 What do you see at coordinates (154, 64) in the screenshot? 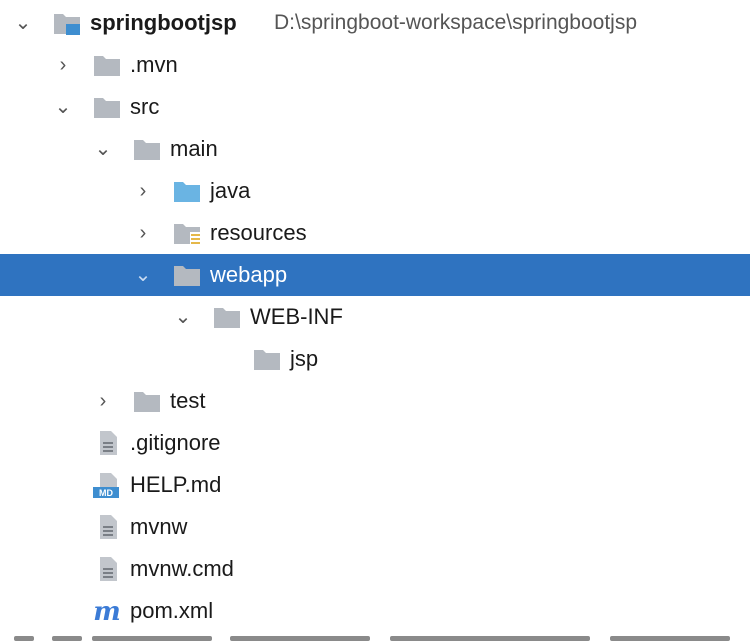
I see `tree-label-mvn: .mvn` at bounding box center [154, 64].